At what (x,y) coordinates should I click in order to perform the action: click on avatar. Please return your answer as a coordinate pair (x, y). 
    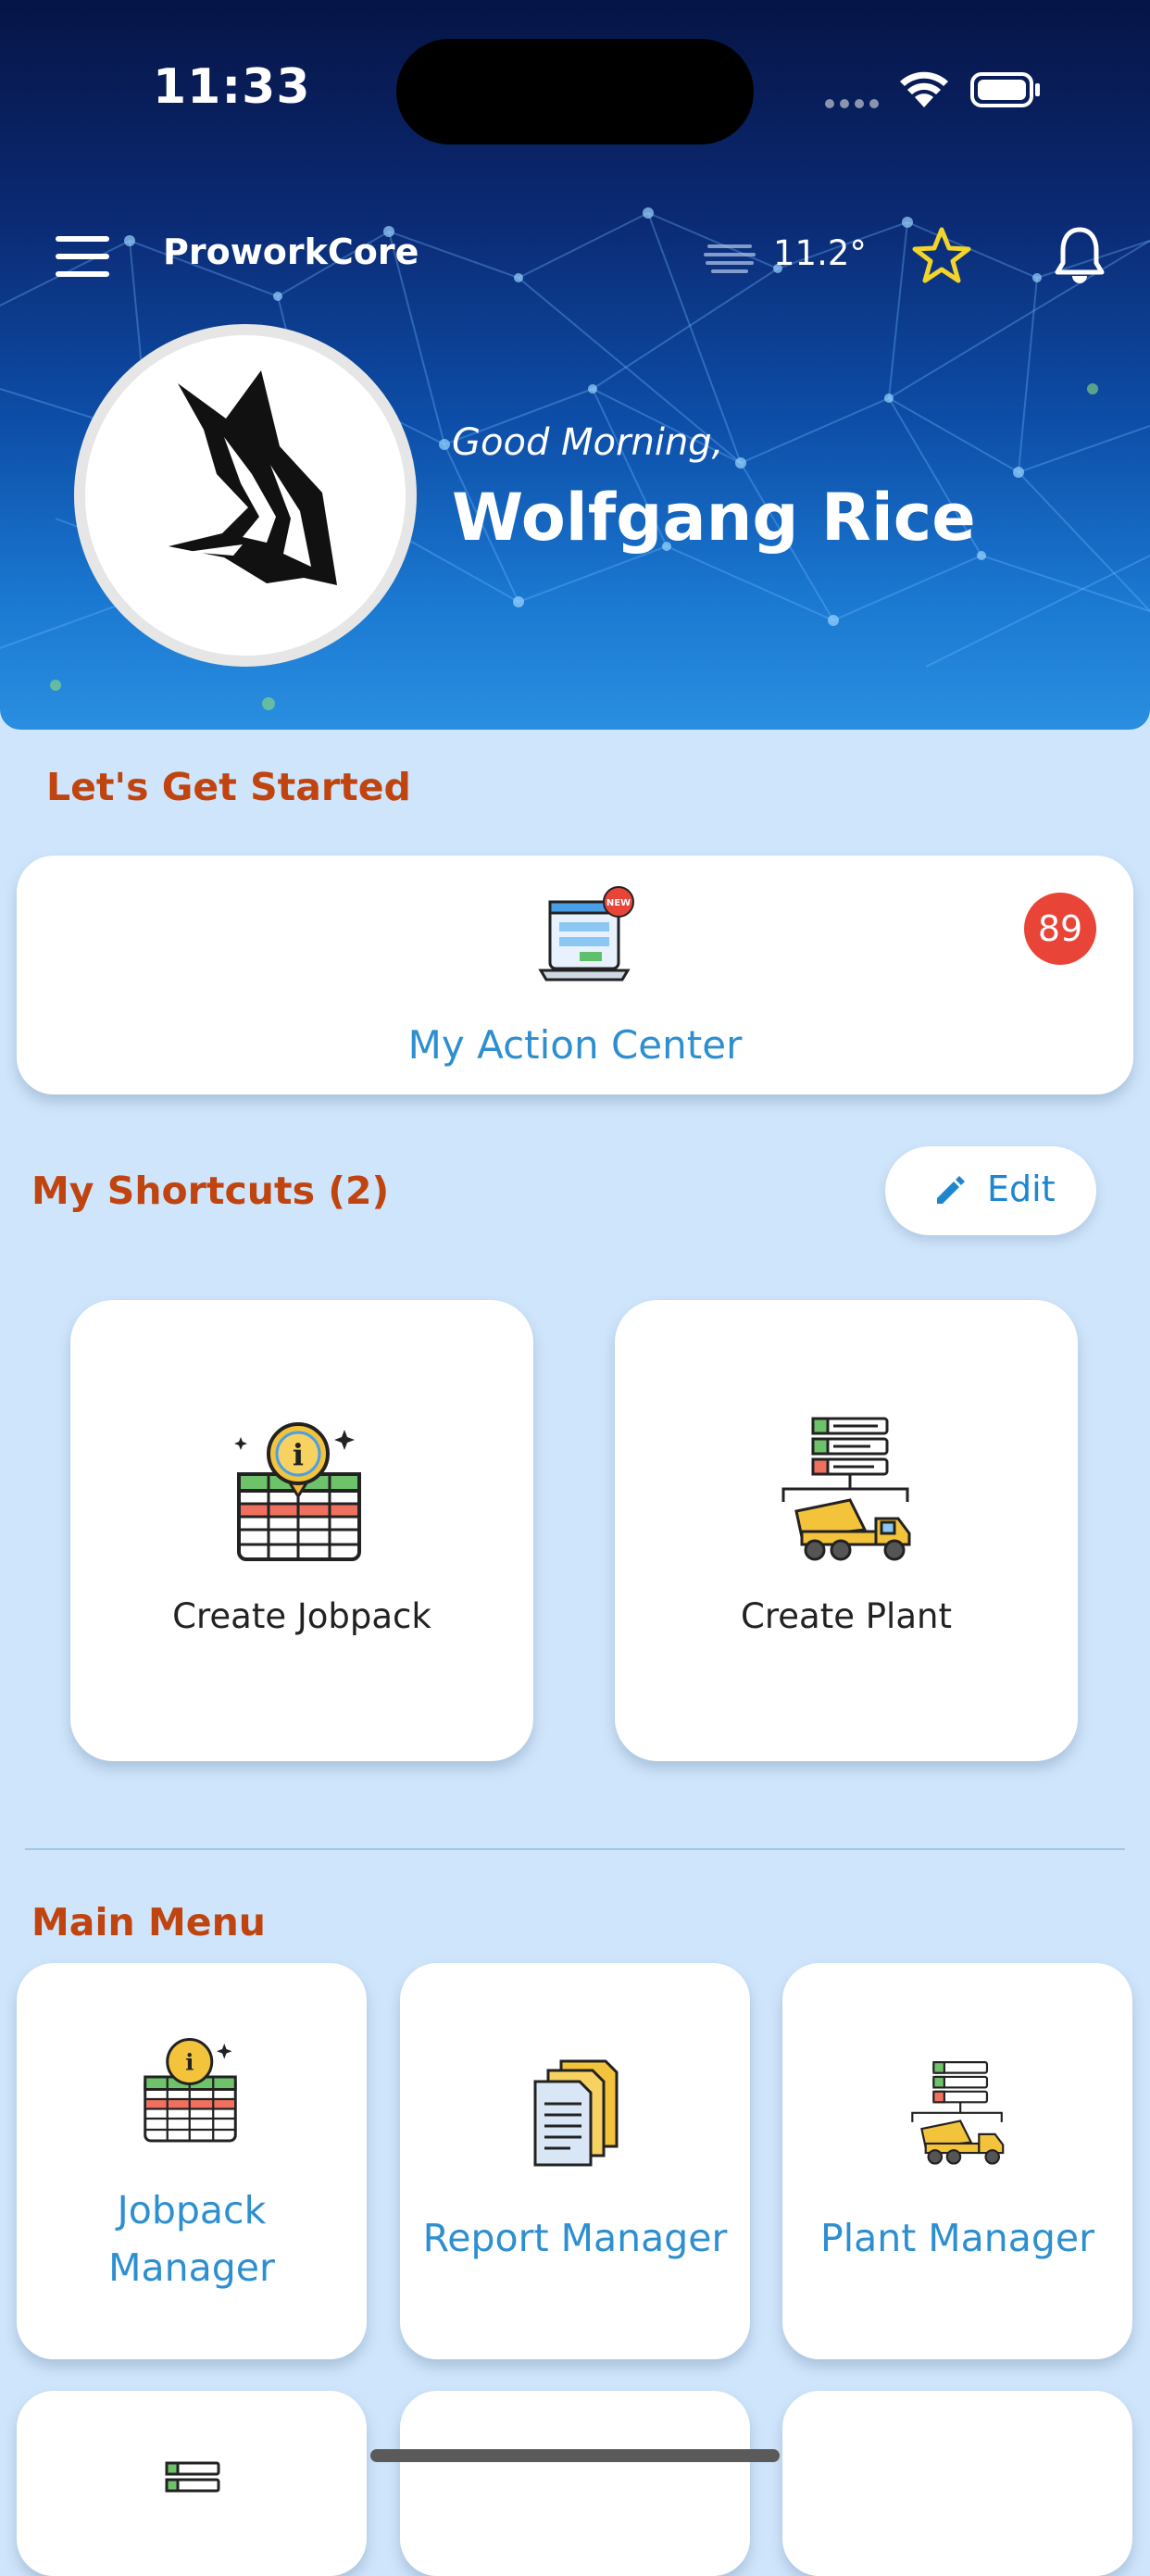
    Looking at the image, I should click on (246, 496).